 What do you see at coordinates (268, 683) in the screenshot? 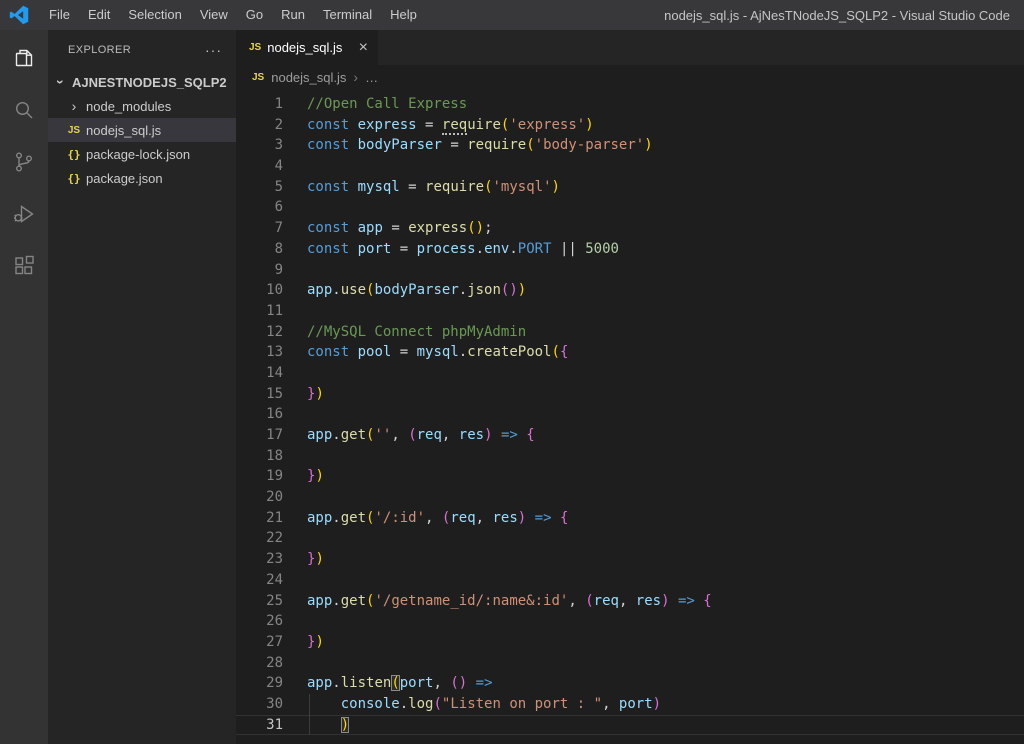
I see `line-number: 29` at bounding box center [268, 683].